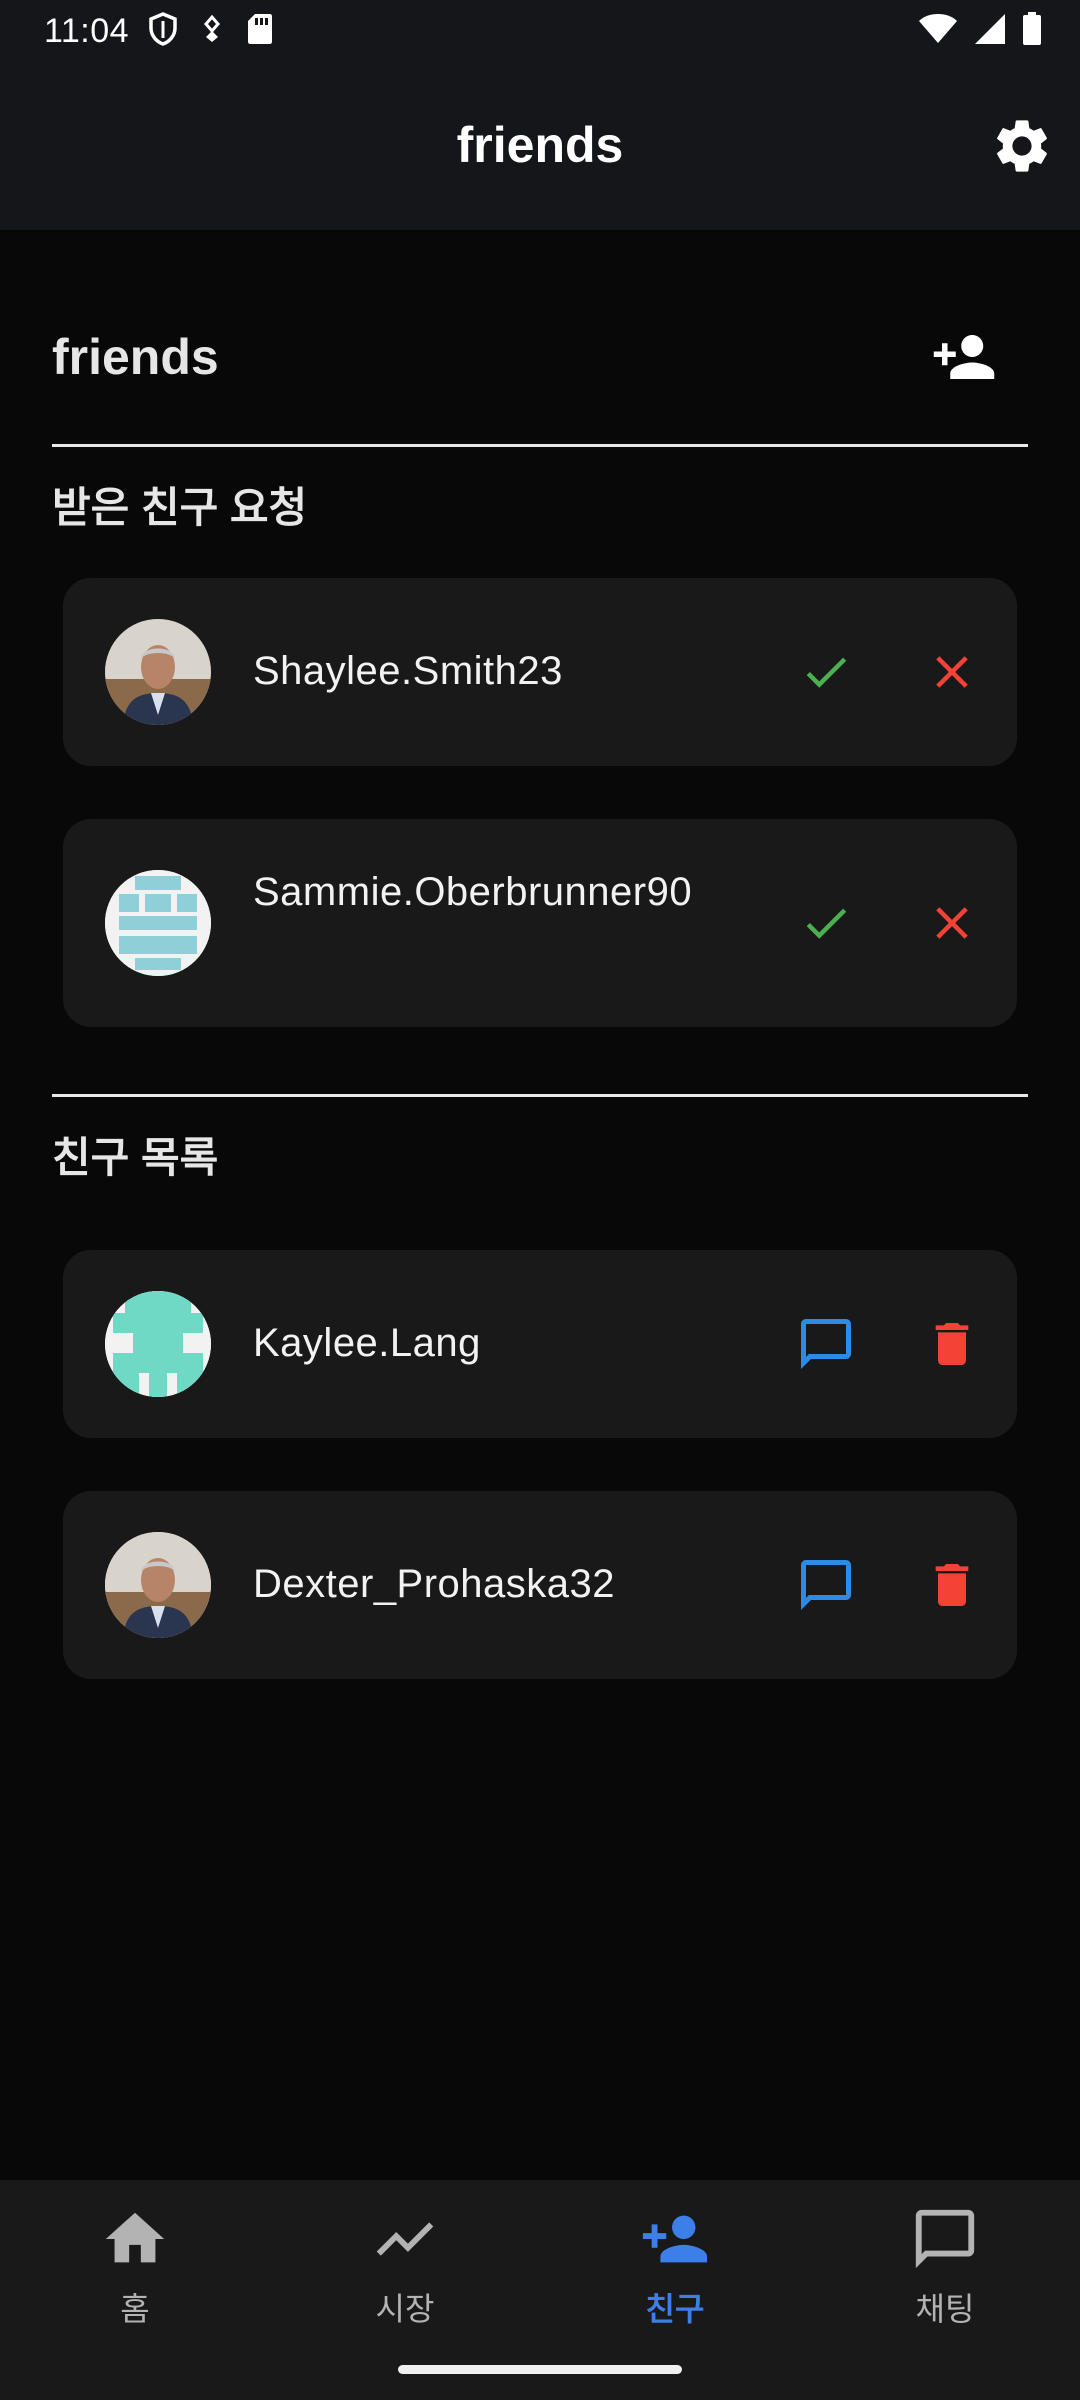  What do you see at coordinates (367, 1343) in the screenshot?
I see `friend-name: Kaylee.Lang` at bounding box center [367, 1343].